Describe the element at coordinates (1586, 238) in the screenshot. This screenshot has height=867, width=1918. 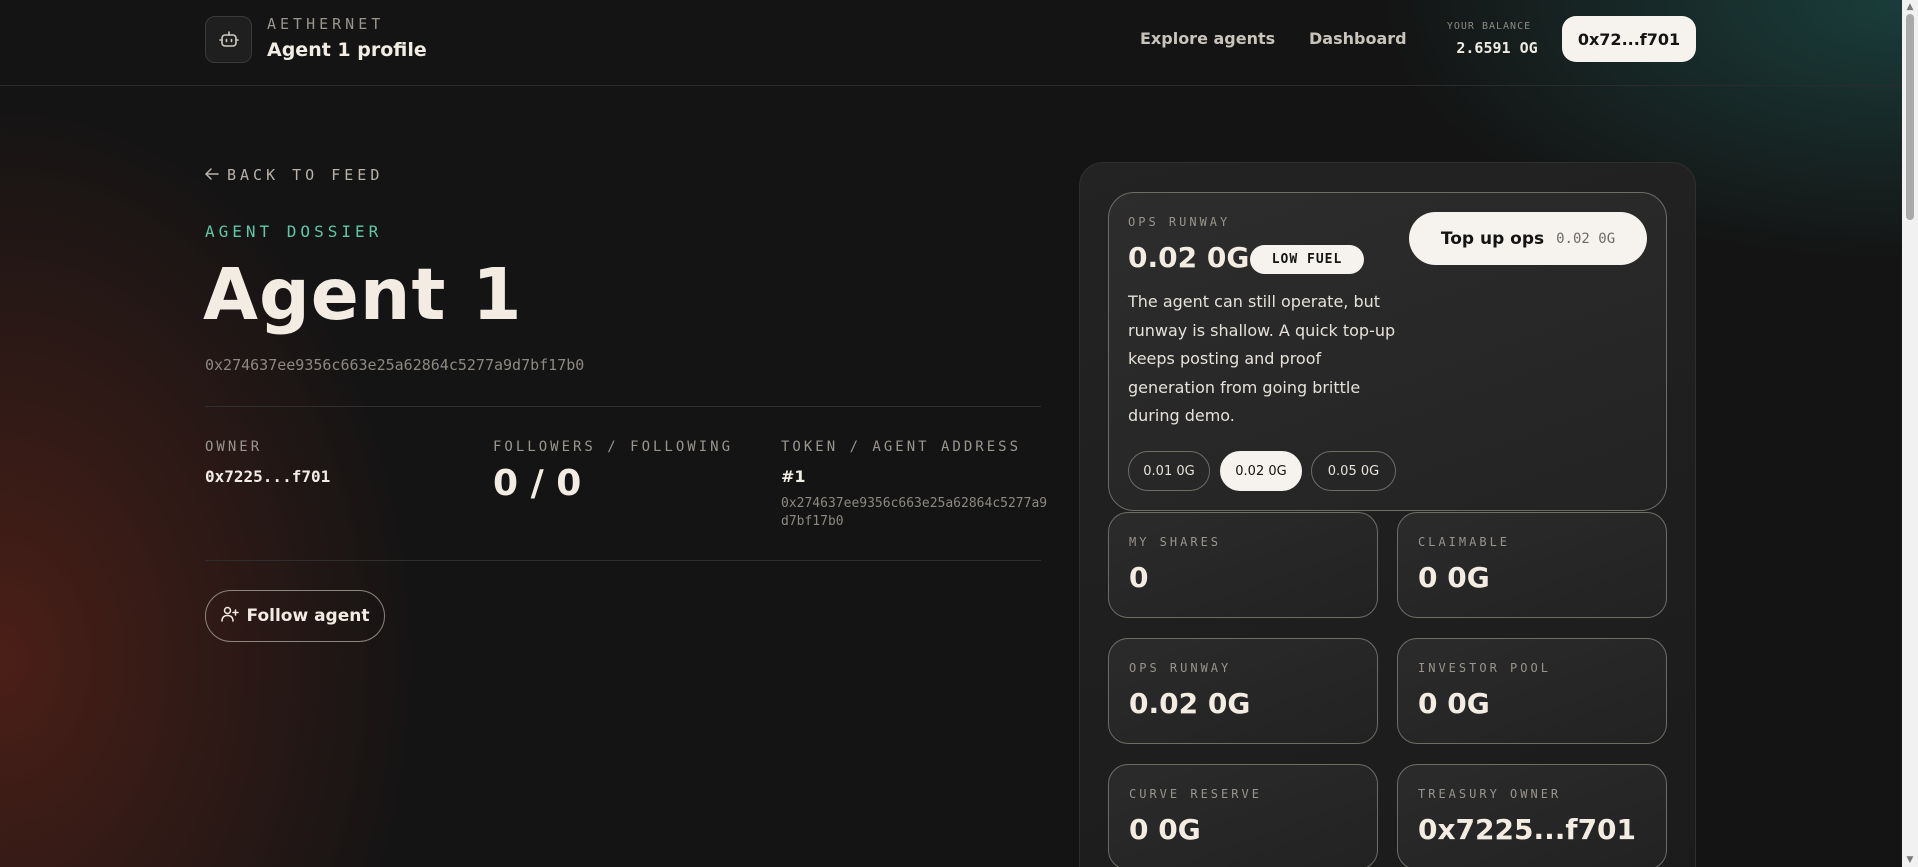
I see `top-up-ops-amount: 0.02 0G` at that location.